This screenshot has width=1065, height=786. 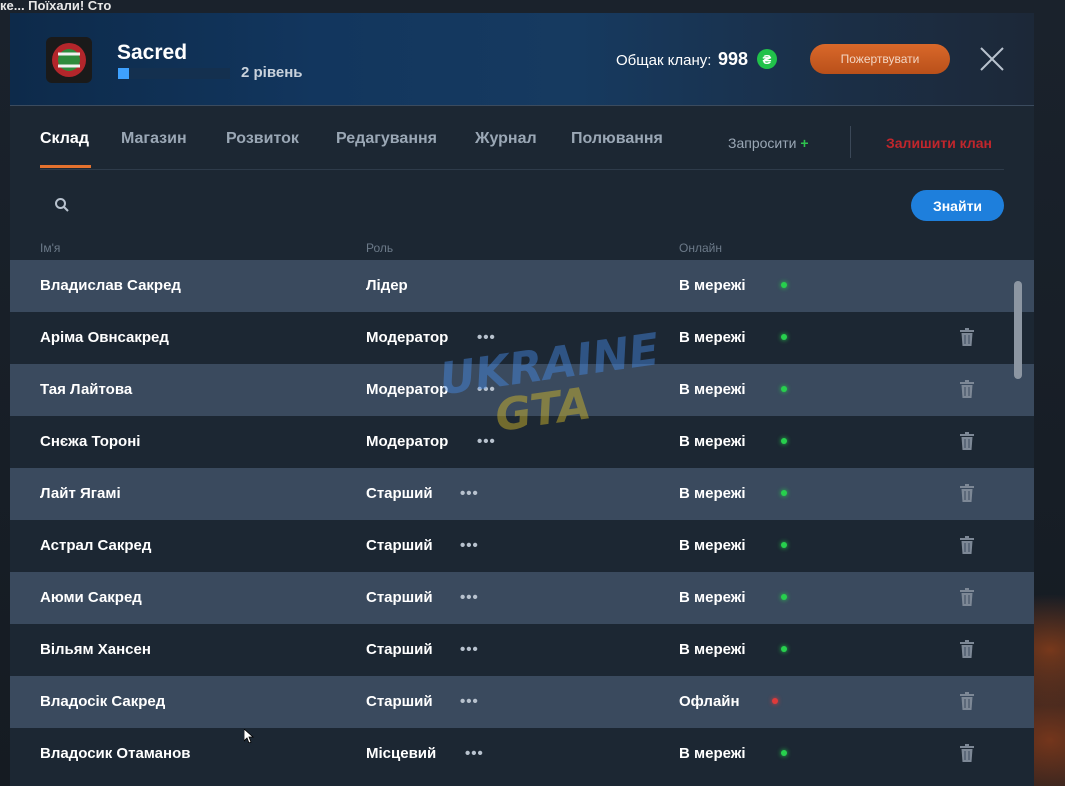 I want to click on close-icon, so click(x=992, y=59).